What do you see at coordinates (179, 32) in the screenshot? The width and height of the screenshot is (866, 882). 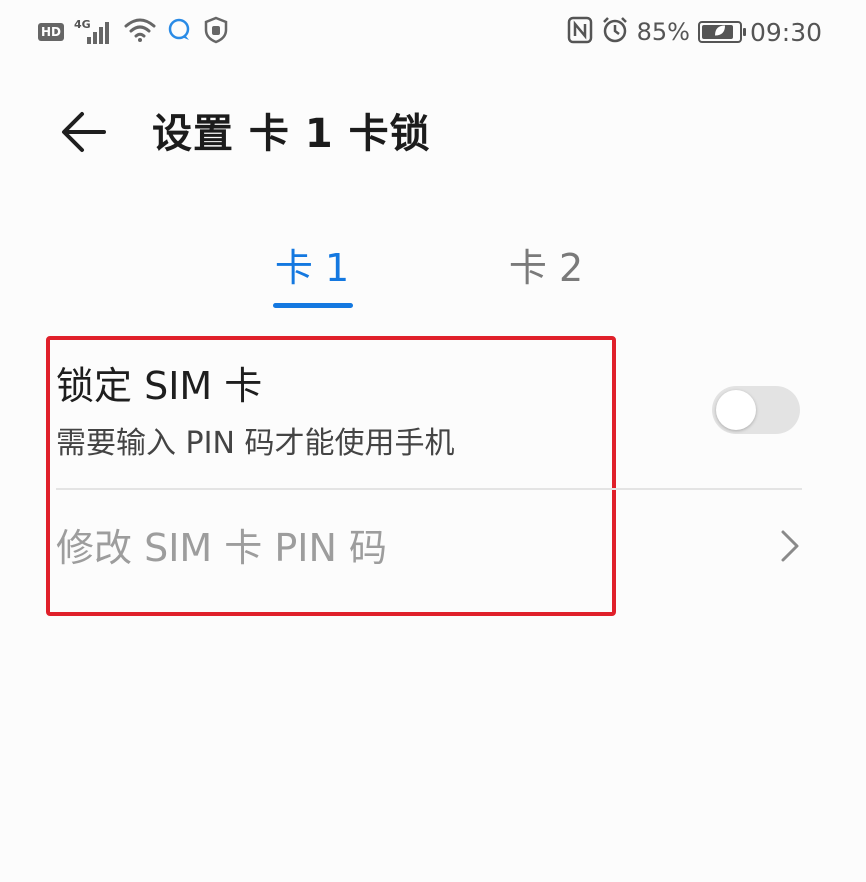 I see `chat-bubble-icon` at bounding box center [179, 32].